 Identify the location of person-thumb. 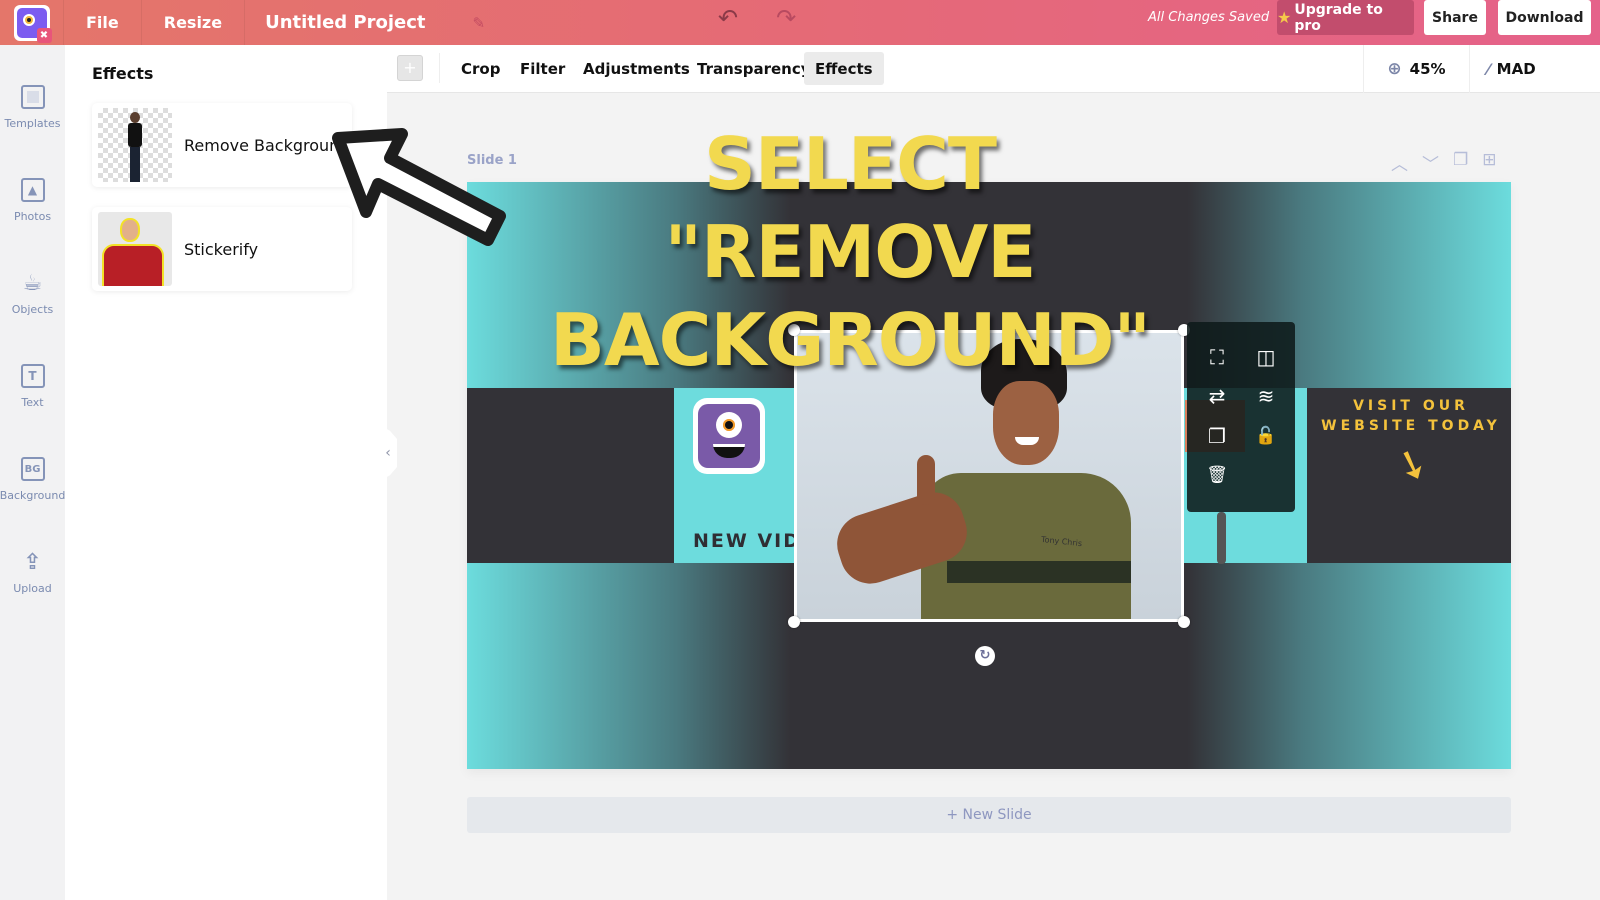
(926, 480).